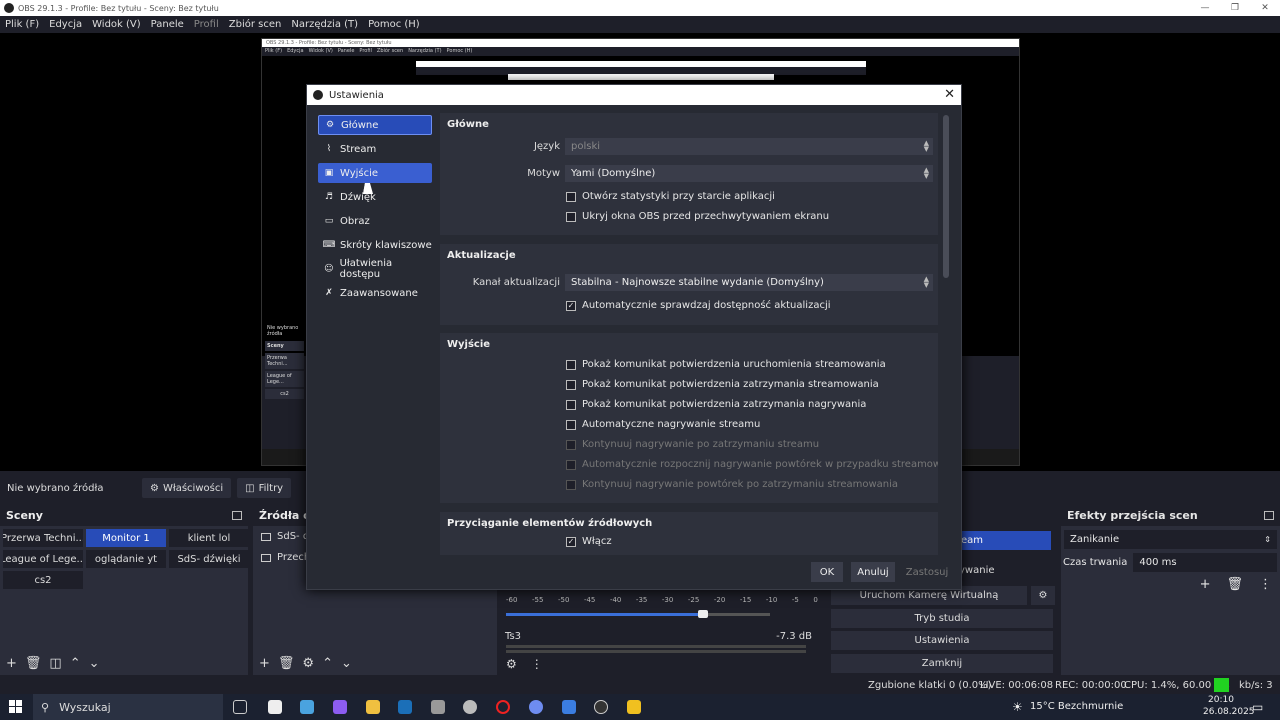  What do you see at coordinates (1205, 584) in the screenshot?
I see `add-transition-icon: +` at bounding box center [1205, 584].